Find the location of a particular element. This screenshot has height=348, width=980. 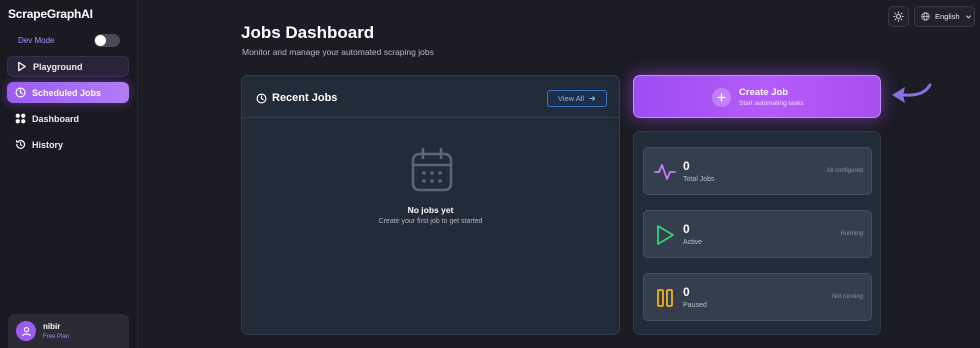

stat-card-active: 0 Active Running is located at coordinates (757, 234).